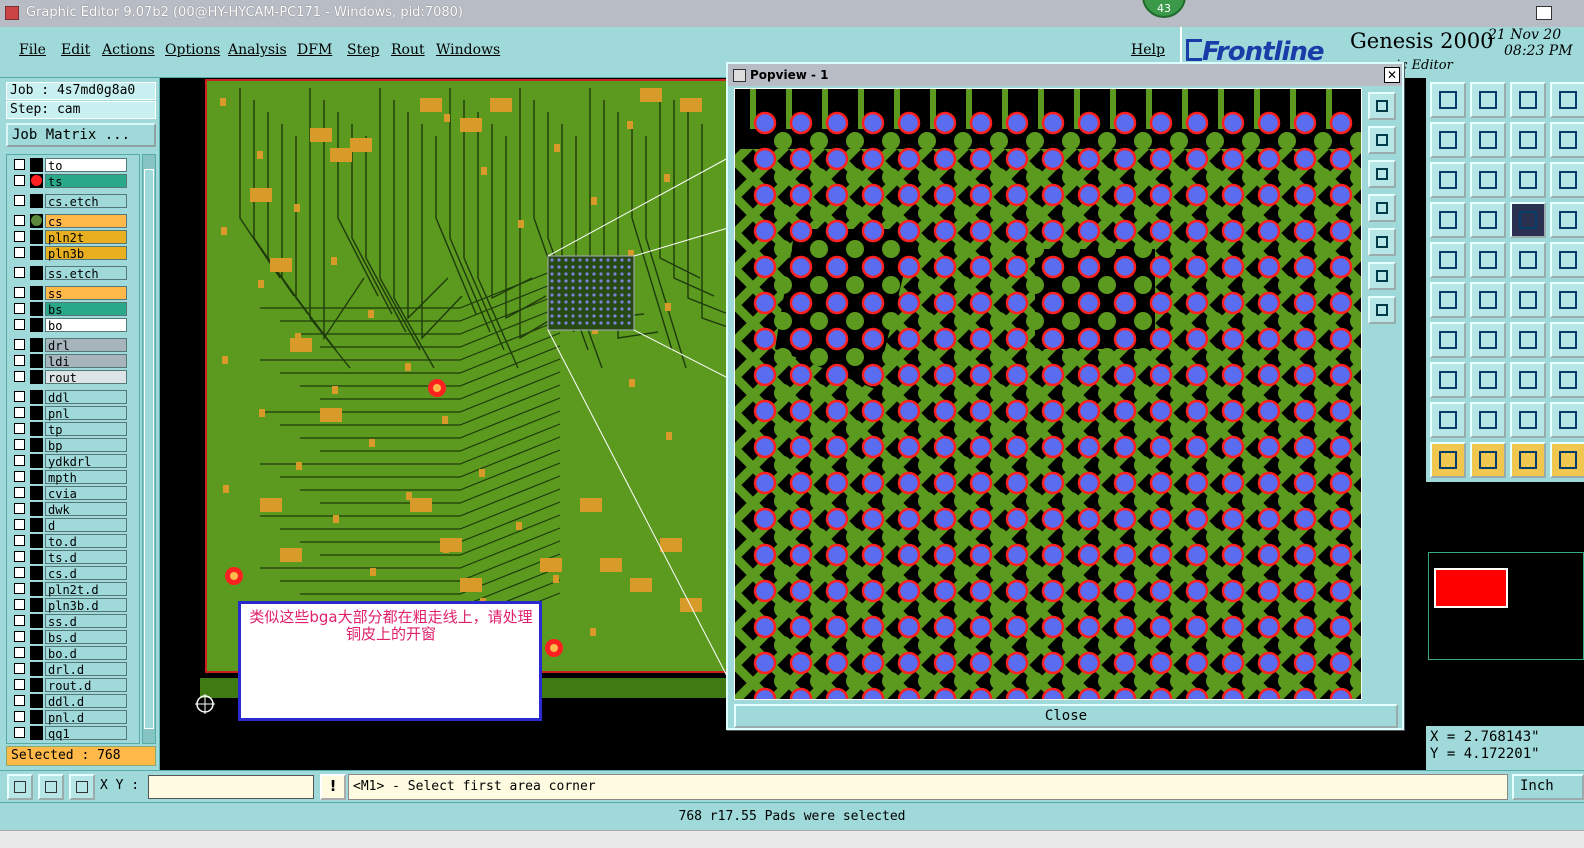 The image size is (1584, 848). What do you see at coordinates (1528, 300) in the screenshot?
I see `move-tool-button` at bounding box center [1528, 300].